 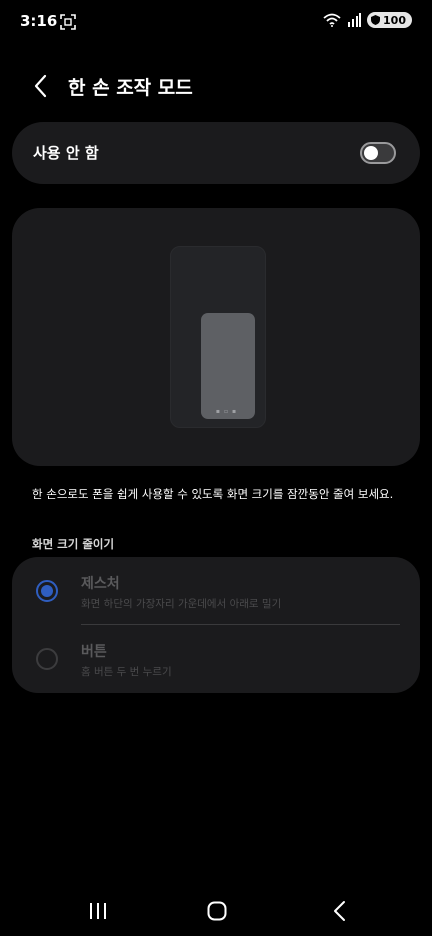 I want to click on option-button: 버튼 홈 버튼 두 번 누르기, so click(x=216, y=659).